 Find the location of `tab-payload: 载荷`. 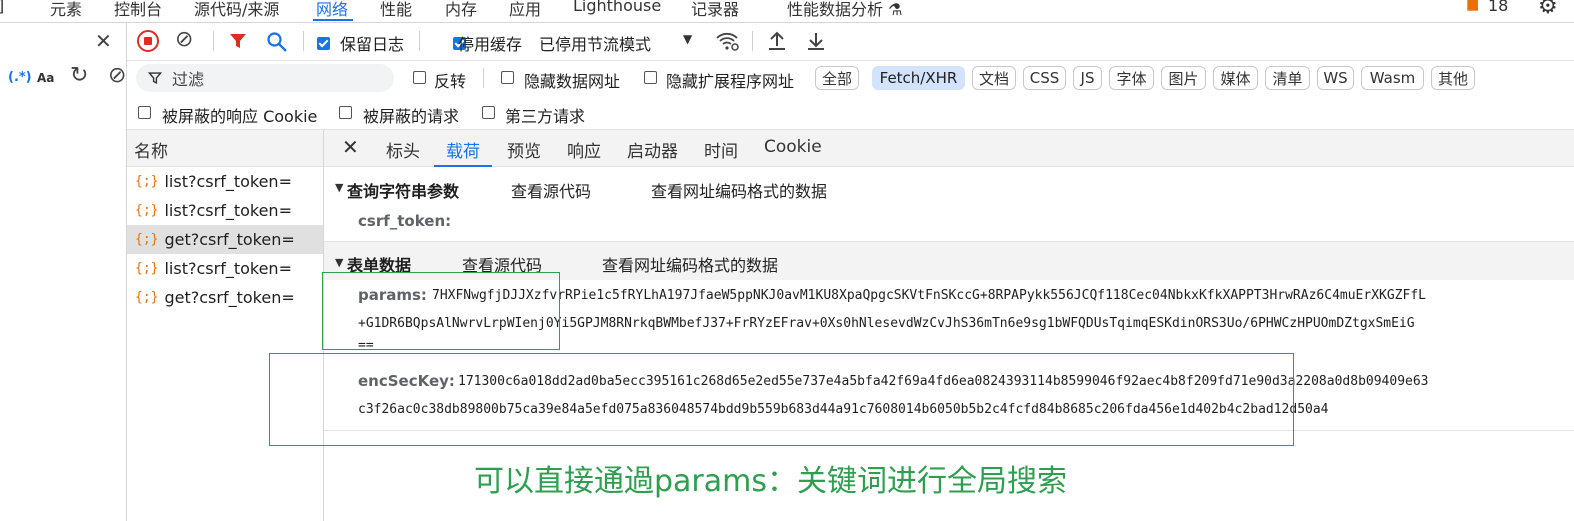

tab-payload: 载荷 is located at coordinates (463, 149).